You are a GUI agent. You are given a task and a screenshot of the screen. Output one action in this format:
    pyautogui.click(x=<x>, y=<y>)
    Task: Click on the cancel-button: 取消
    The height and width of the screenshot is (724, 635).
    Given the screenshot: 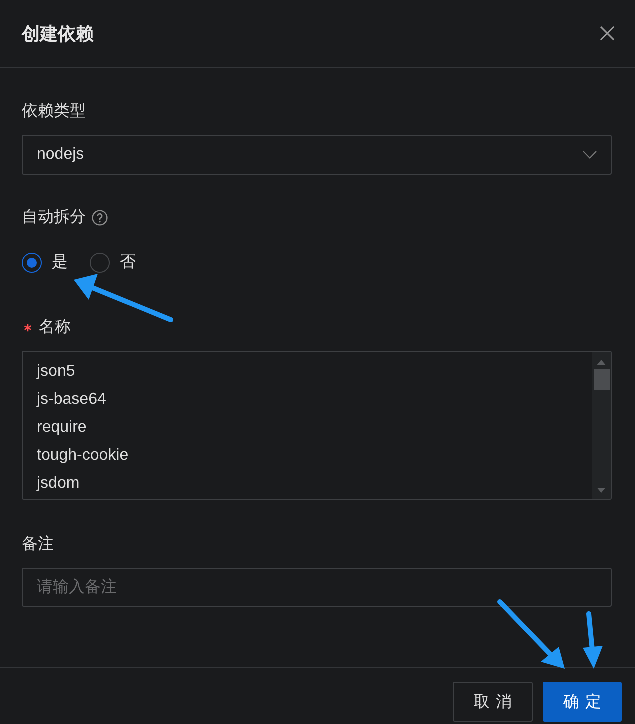 What is the action you would take?
    pyautogui.click(x=493, y=702)
    